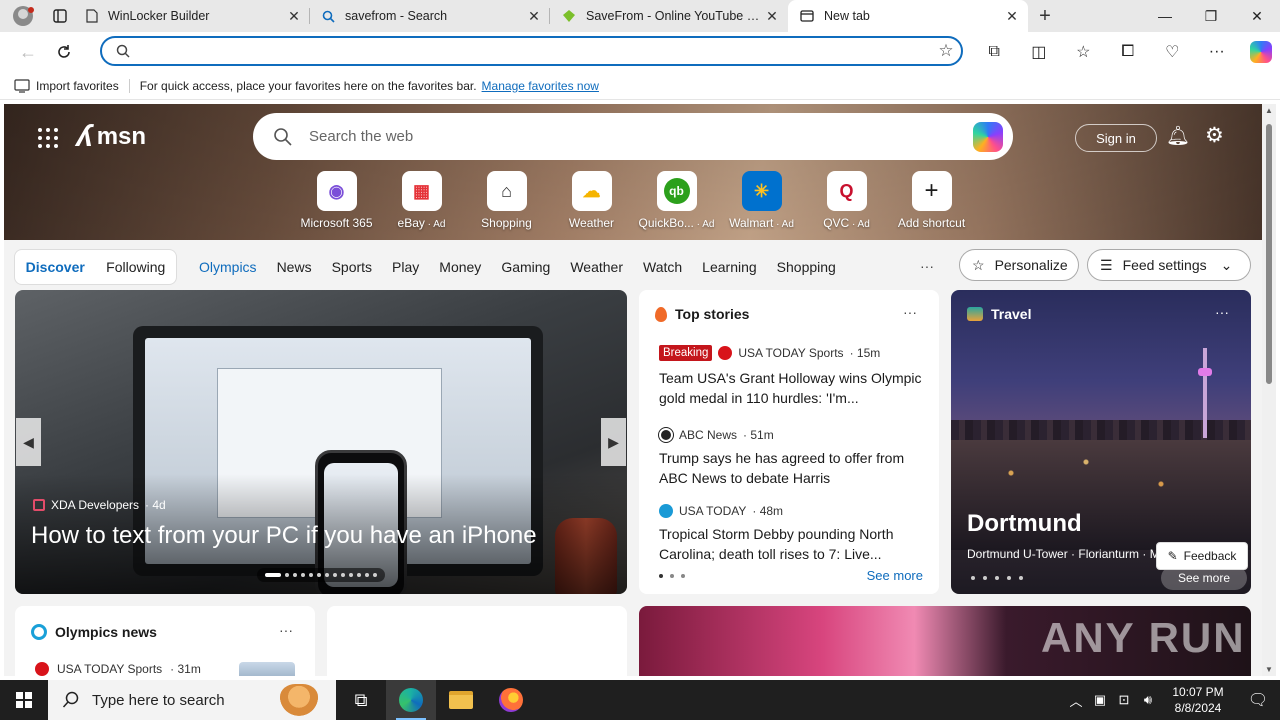 This screenshot has width=1280, height=720. What do you see at coordinates (267, 669) in the screenshot?
I see `story-thumbnail` at bounding box center [267, 669].